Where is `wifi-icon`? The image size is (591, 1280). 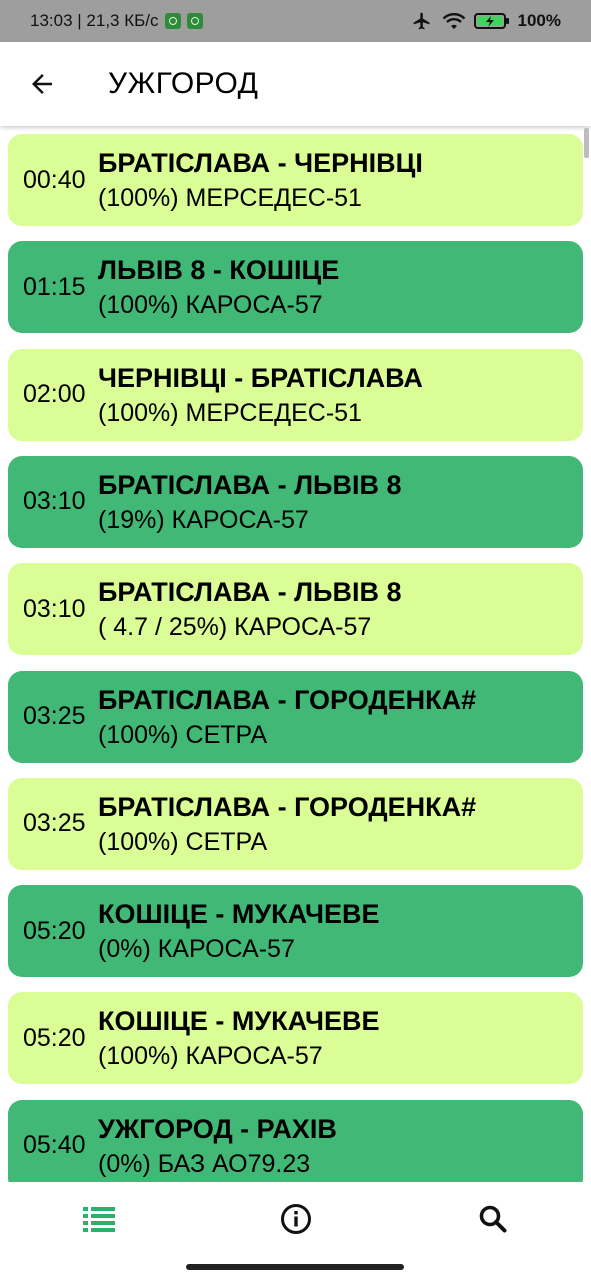 wifi-icon is located at coordinates (453, 21).